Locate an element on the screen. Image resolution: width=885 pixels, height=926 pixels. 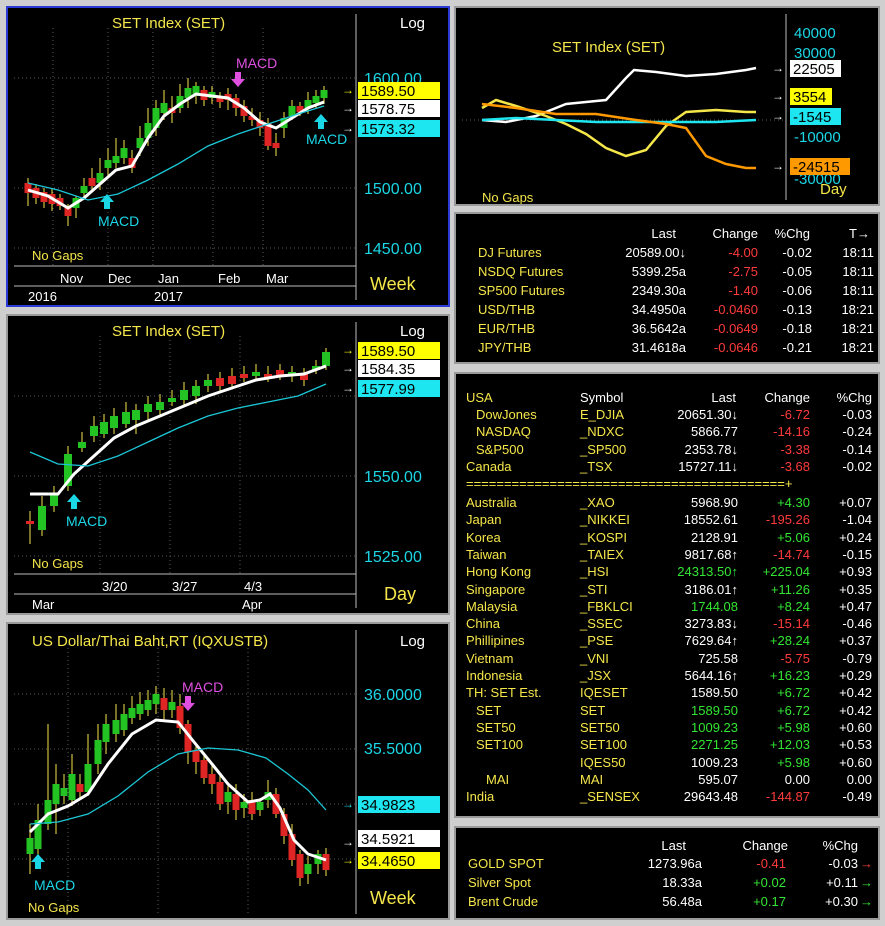
market-row: Vietnam _VNI 725.58 -5.75 -0.79 is located at coordinates (667, 659).